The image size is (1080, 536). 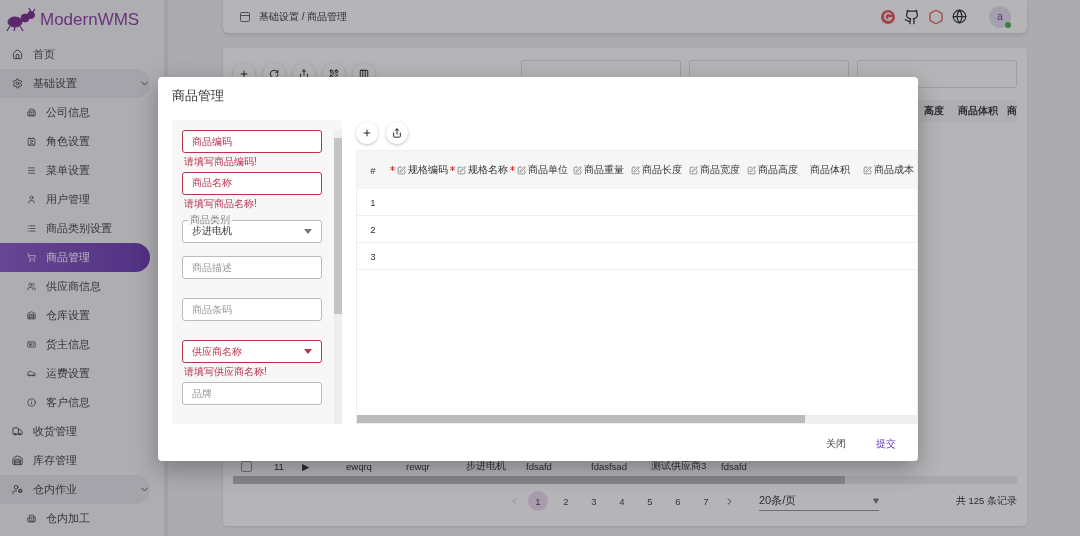 I want to click on add-button, so click(x=367, y=133).